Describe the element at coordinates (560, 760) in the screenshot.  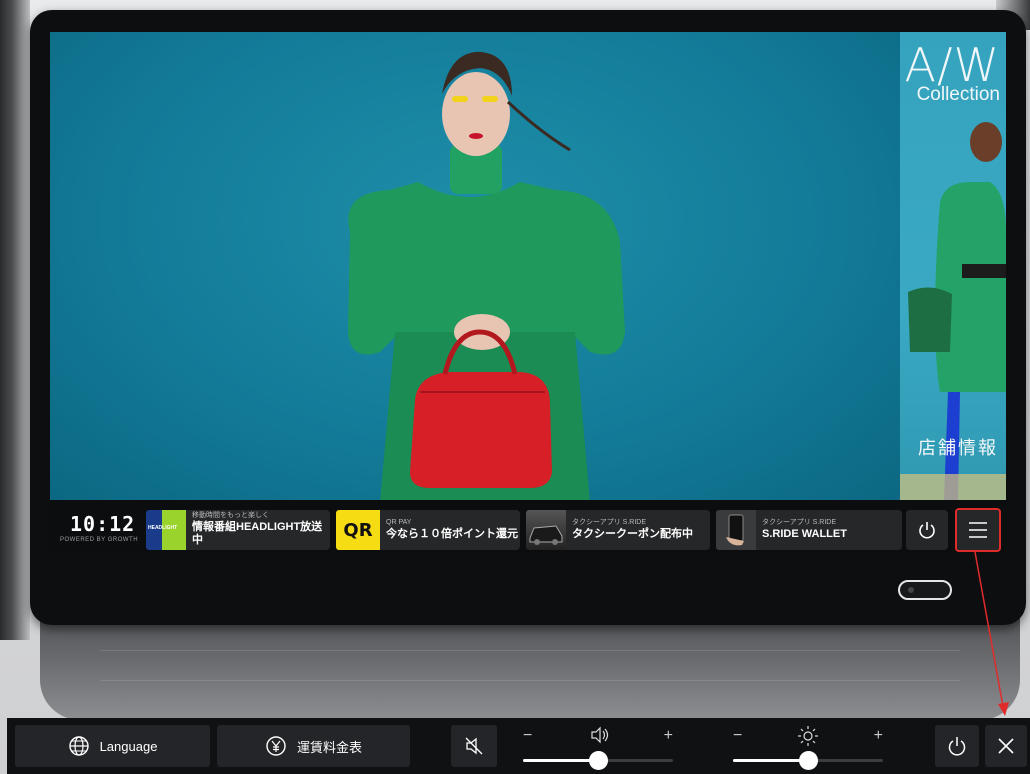
I see `volume-fill` at that location.